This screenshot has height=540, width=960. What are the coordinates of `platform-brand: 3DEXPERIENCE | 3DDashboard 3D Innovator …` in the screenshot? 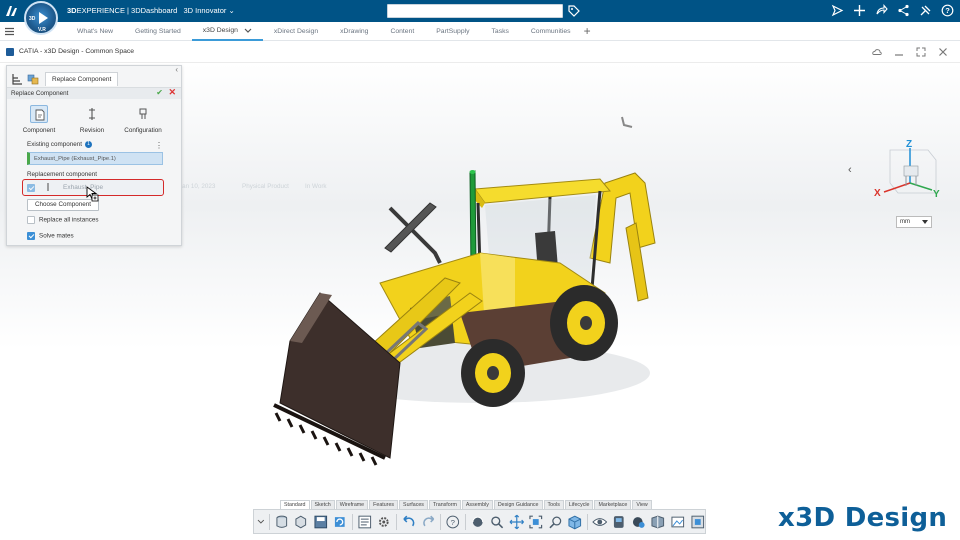 It's located at (151, 10).